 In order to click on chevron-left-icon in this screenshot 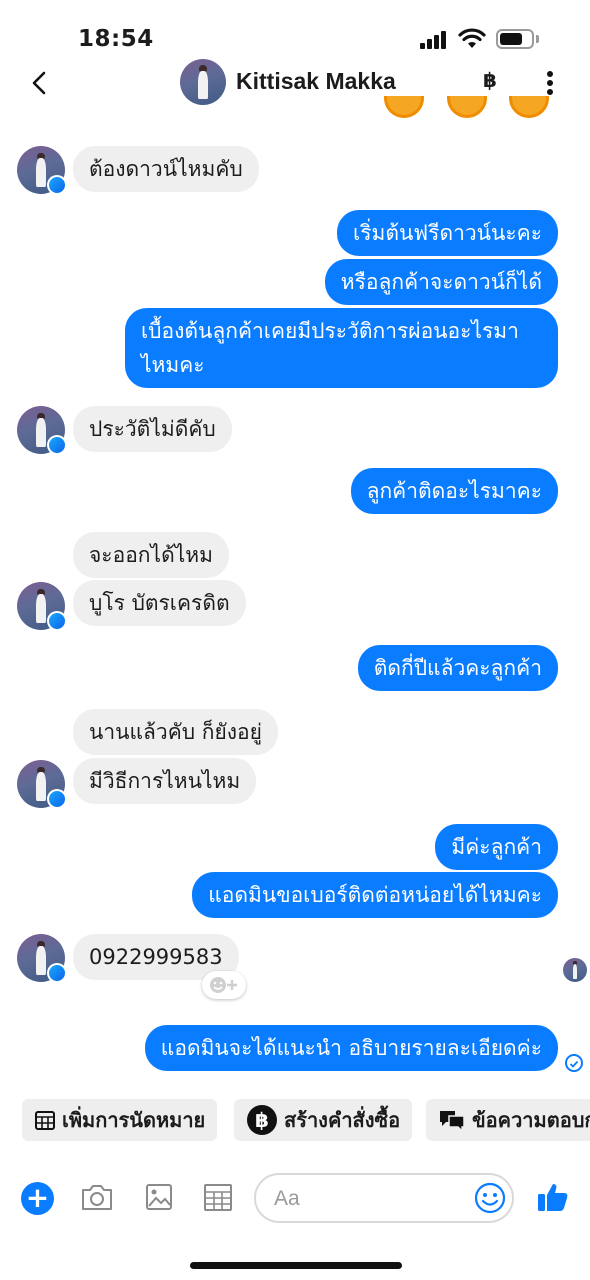, I will do `click(39, 83)`.